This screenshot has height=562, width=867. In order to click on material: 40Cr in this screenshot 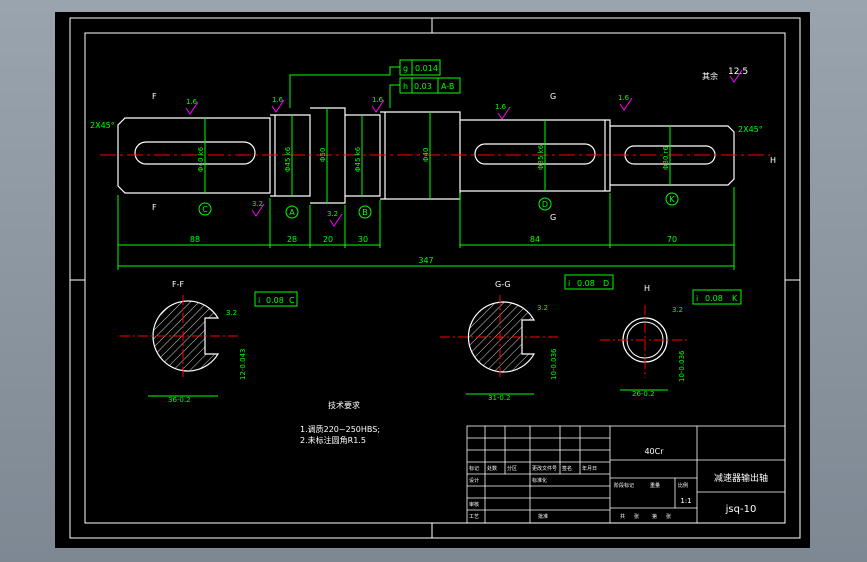, I will do `click(654, 451)`.